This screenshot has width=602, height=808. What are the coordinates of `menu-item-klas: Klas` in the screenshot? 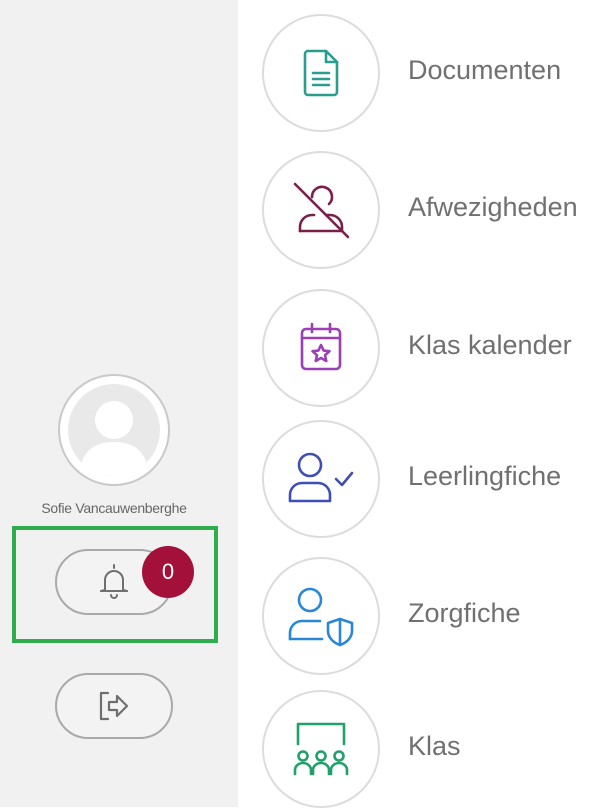 It's located at (432, 749).